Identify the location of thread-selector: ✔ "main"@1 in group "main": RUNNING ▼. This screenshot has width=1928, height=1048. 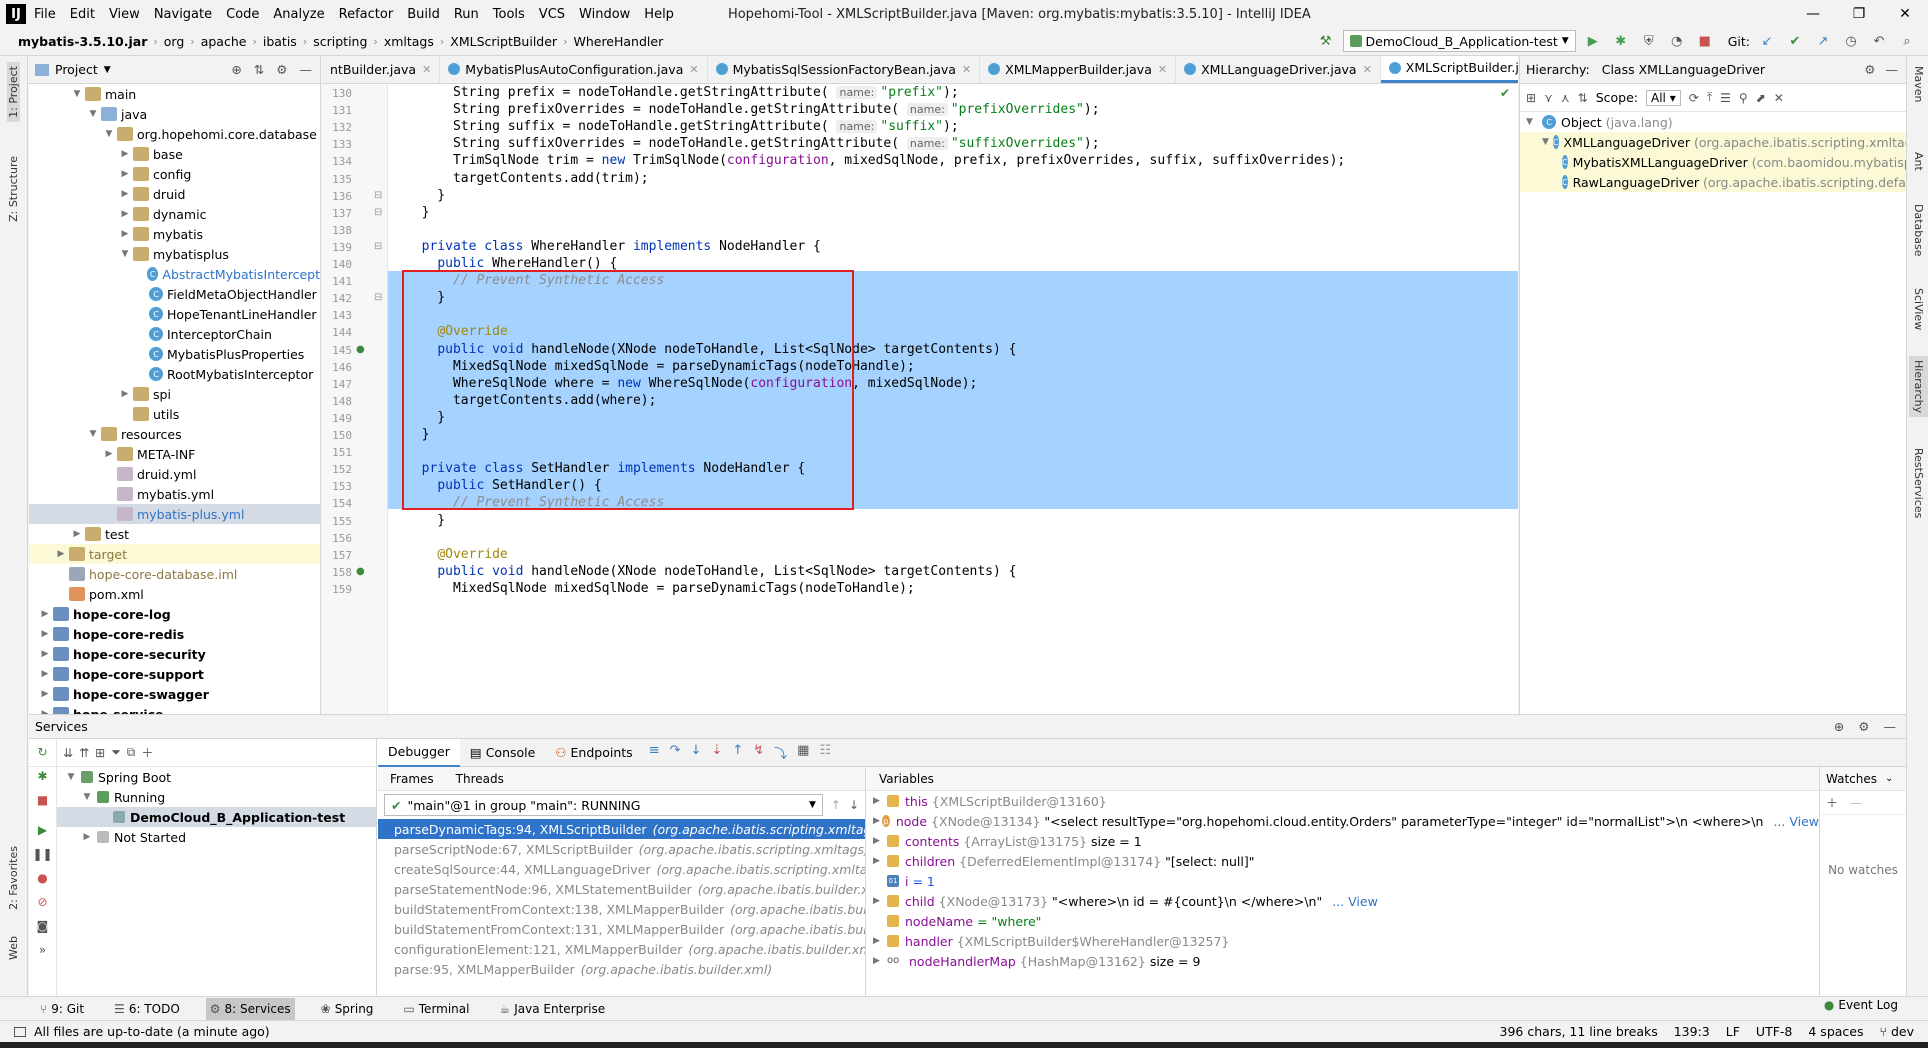
(603, 805).